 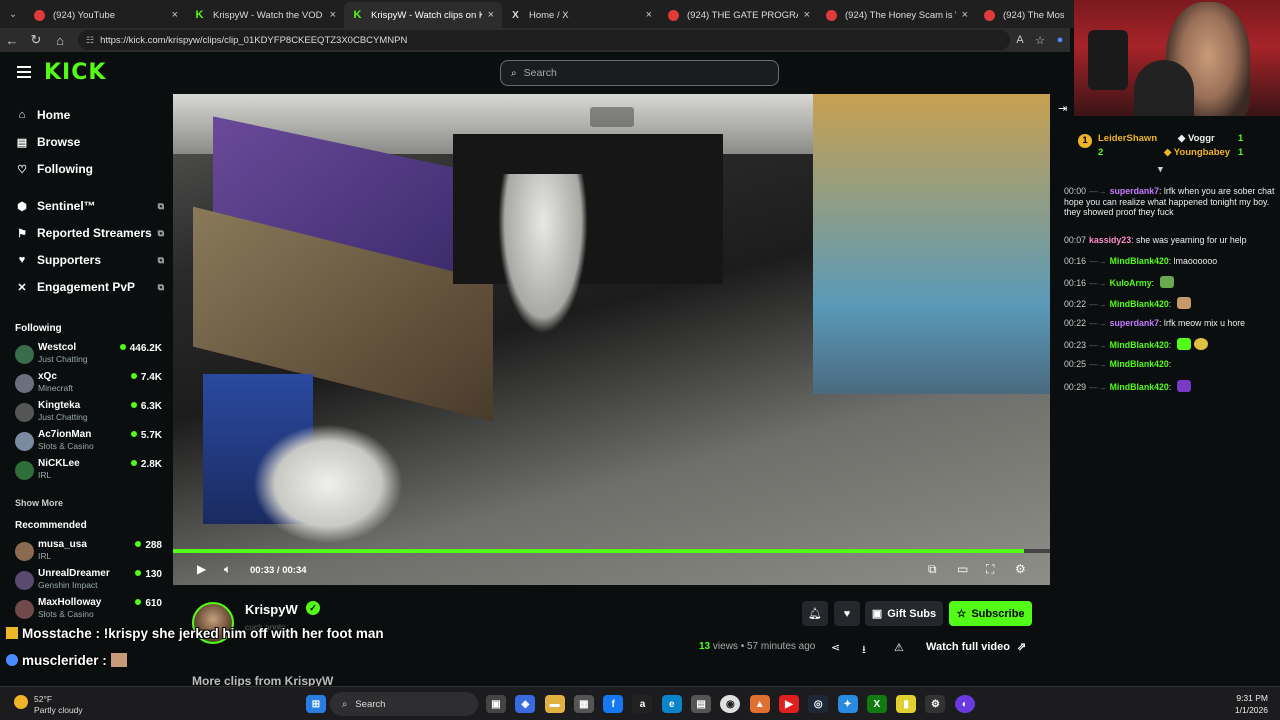 I want to click on bell-icon: 🔔︎, so click(x=815, y=614).